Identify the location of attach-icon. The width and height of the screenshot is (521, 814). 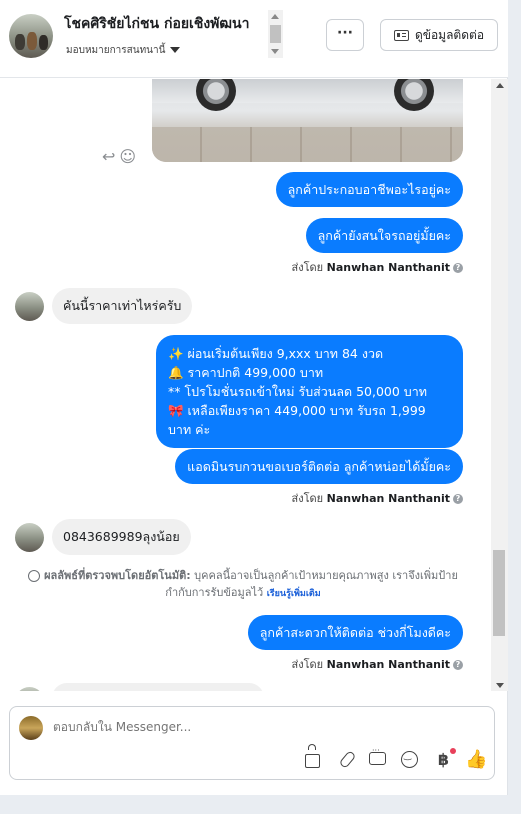
(347, 759).